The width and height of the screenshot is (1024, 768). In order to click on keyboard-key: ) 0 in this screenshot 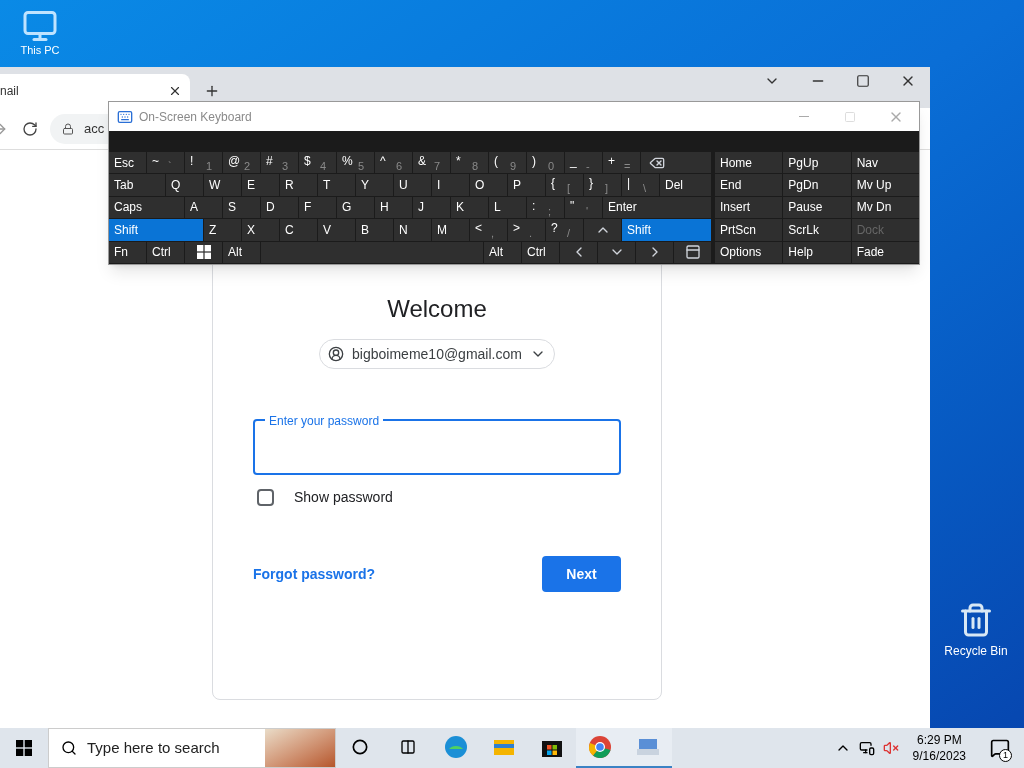, I will do `click(545, 163)`.